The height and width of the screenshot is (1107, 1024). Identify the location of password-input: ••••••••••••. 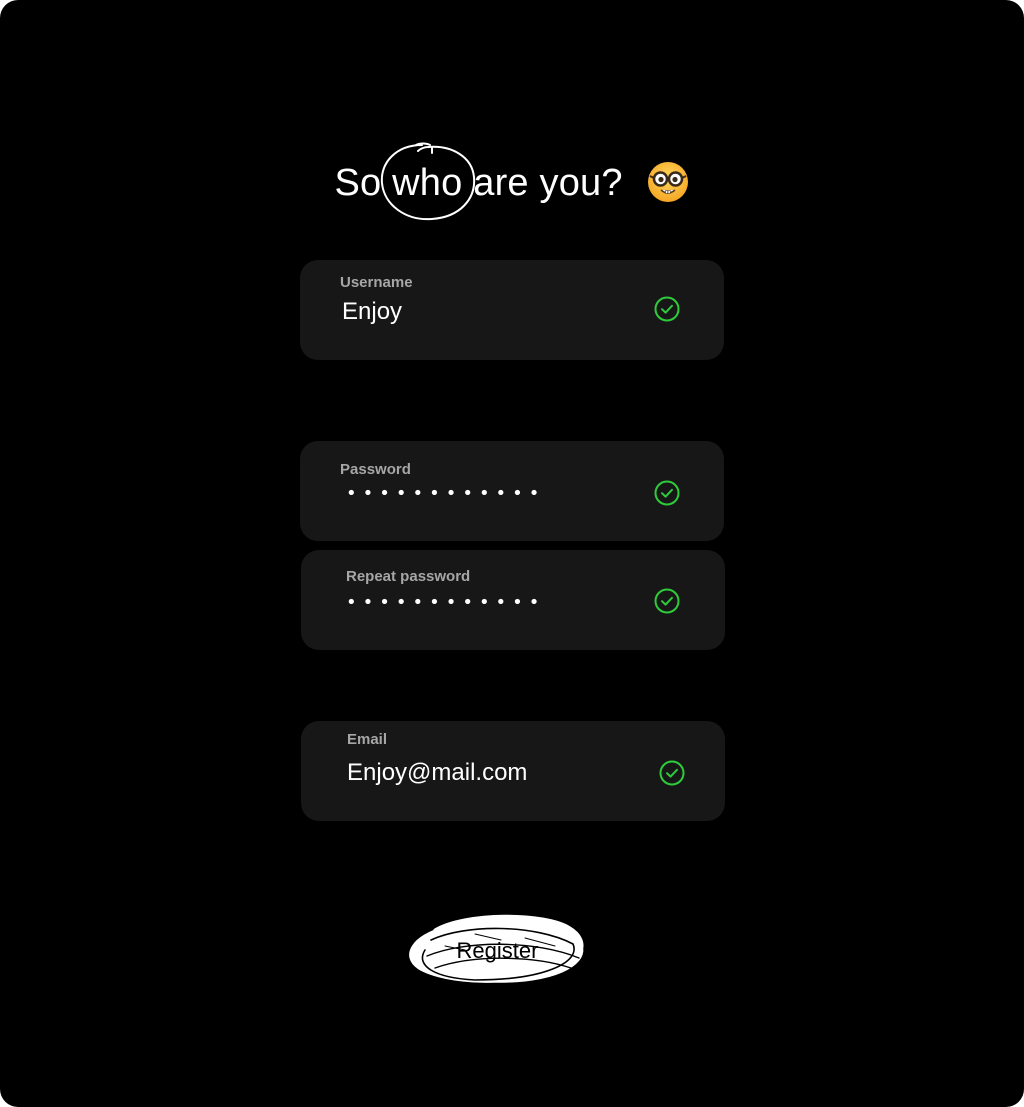
(445, 493).